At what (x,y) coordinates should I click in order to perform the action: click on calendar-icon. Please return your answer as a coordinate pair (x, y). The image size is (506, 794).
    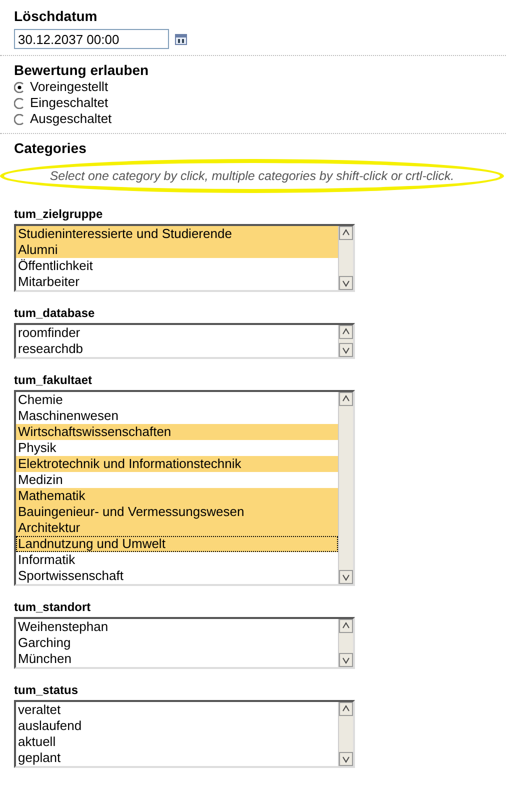
    Looking at the image, I should click on (181, 39).